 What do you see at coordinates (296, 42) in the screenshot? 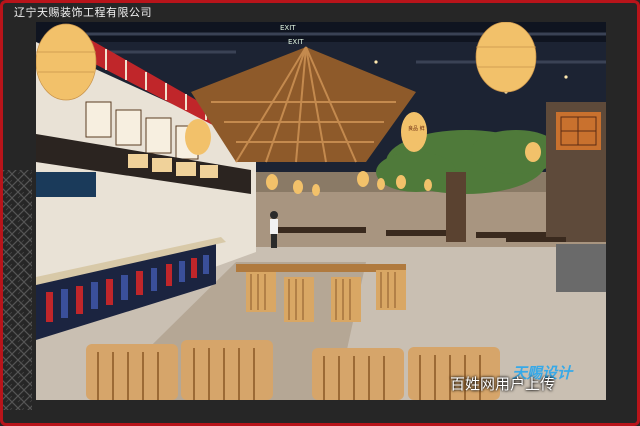
I see `exit-sign-bottom: EXIT` at bounding box center [296, 42].